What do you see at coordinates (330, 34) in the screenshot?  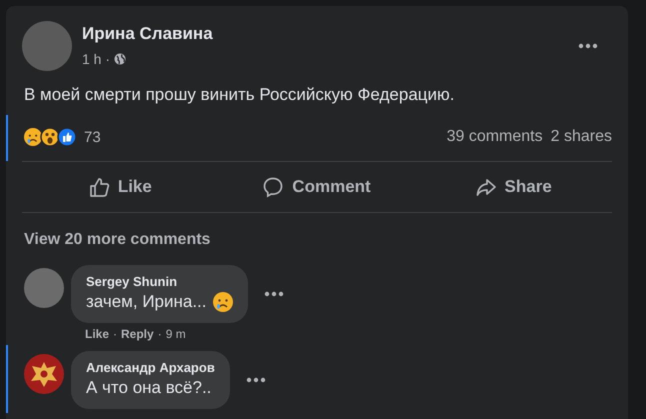 I see `author-name: Ирина Славина` at bounding box center [330, 34].